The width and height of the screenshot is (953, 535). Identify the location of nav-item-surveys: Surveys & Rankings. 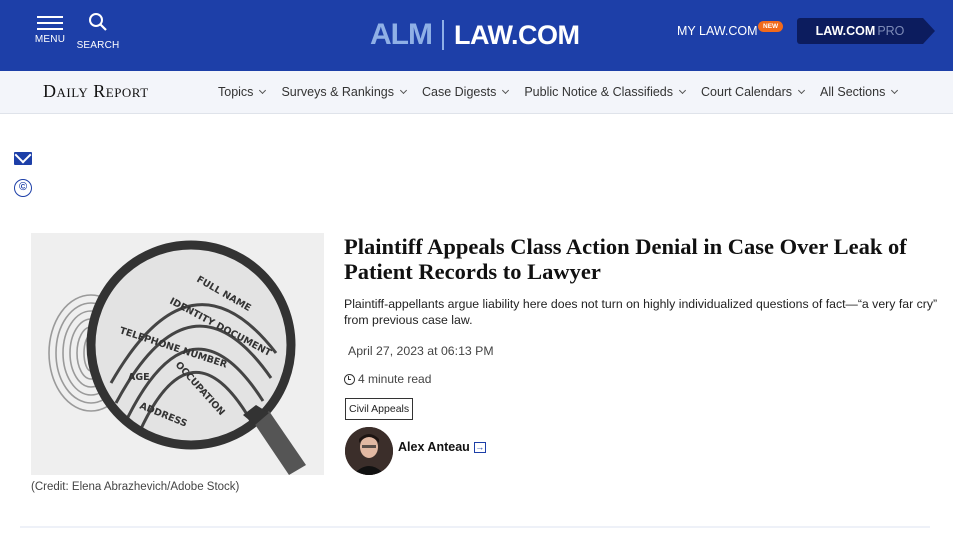
(344, 92).